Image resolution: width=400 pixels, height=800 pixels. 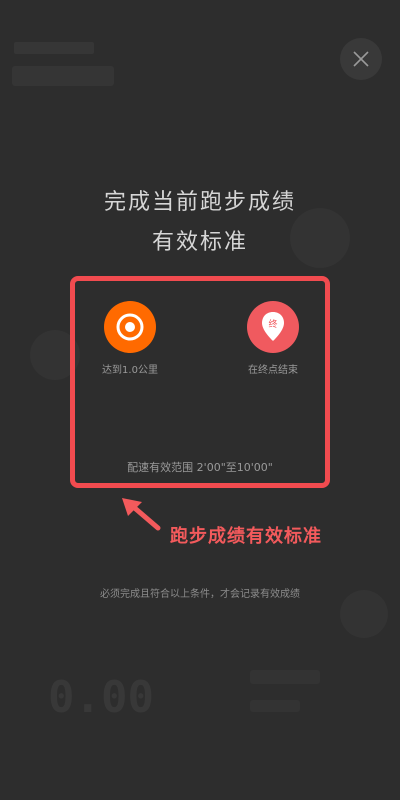 I want to click on headline-line-2: 有效标准, so click(x=199, y=242).